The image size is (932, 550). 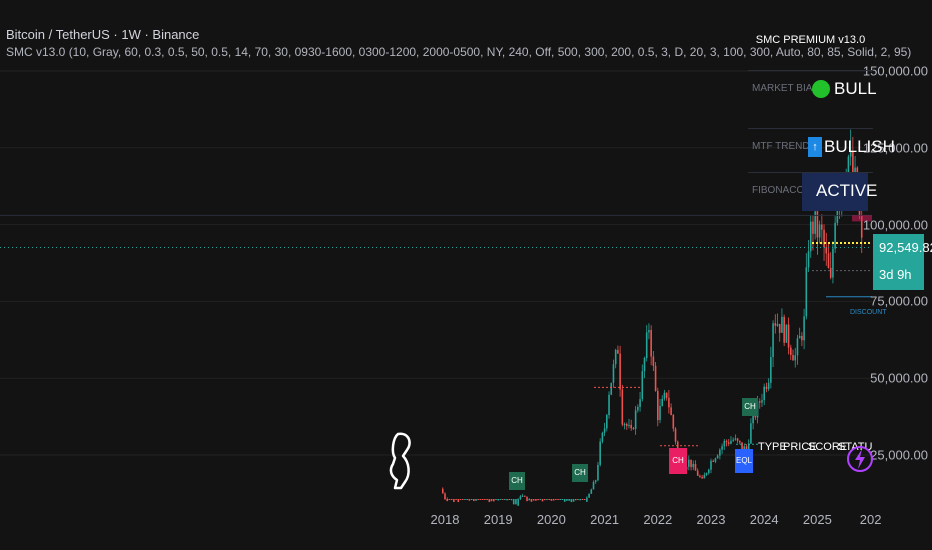 What do you see at coordinates (779, 190) in the screenshot?
I see `fibonacci-label: FIBONACCI` at bounding box center [779, 190].